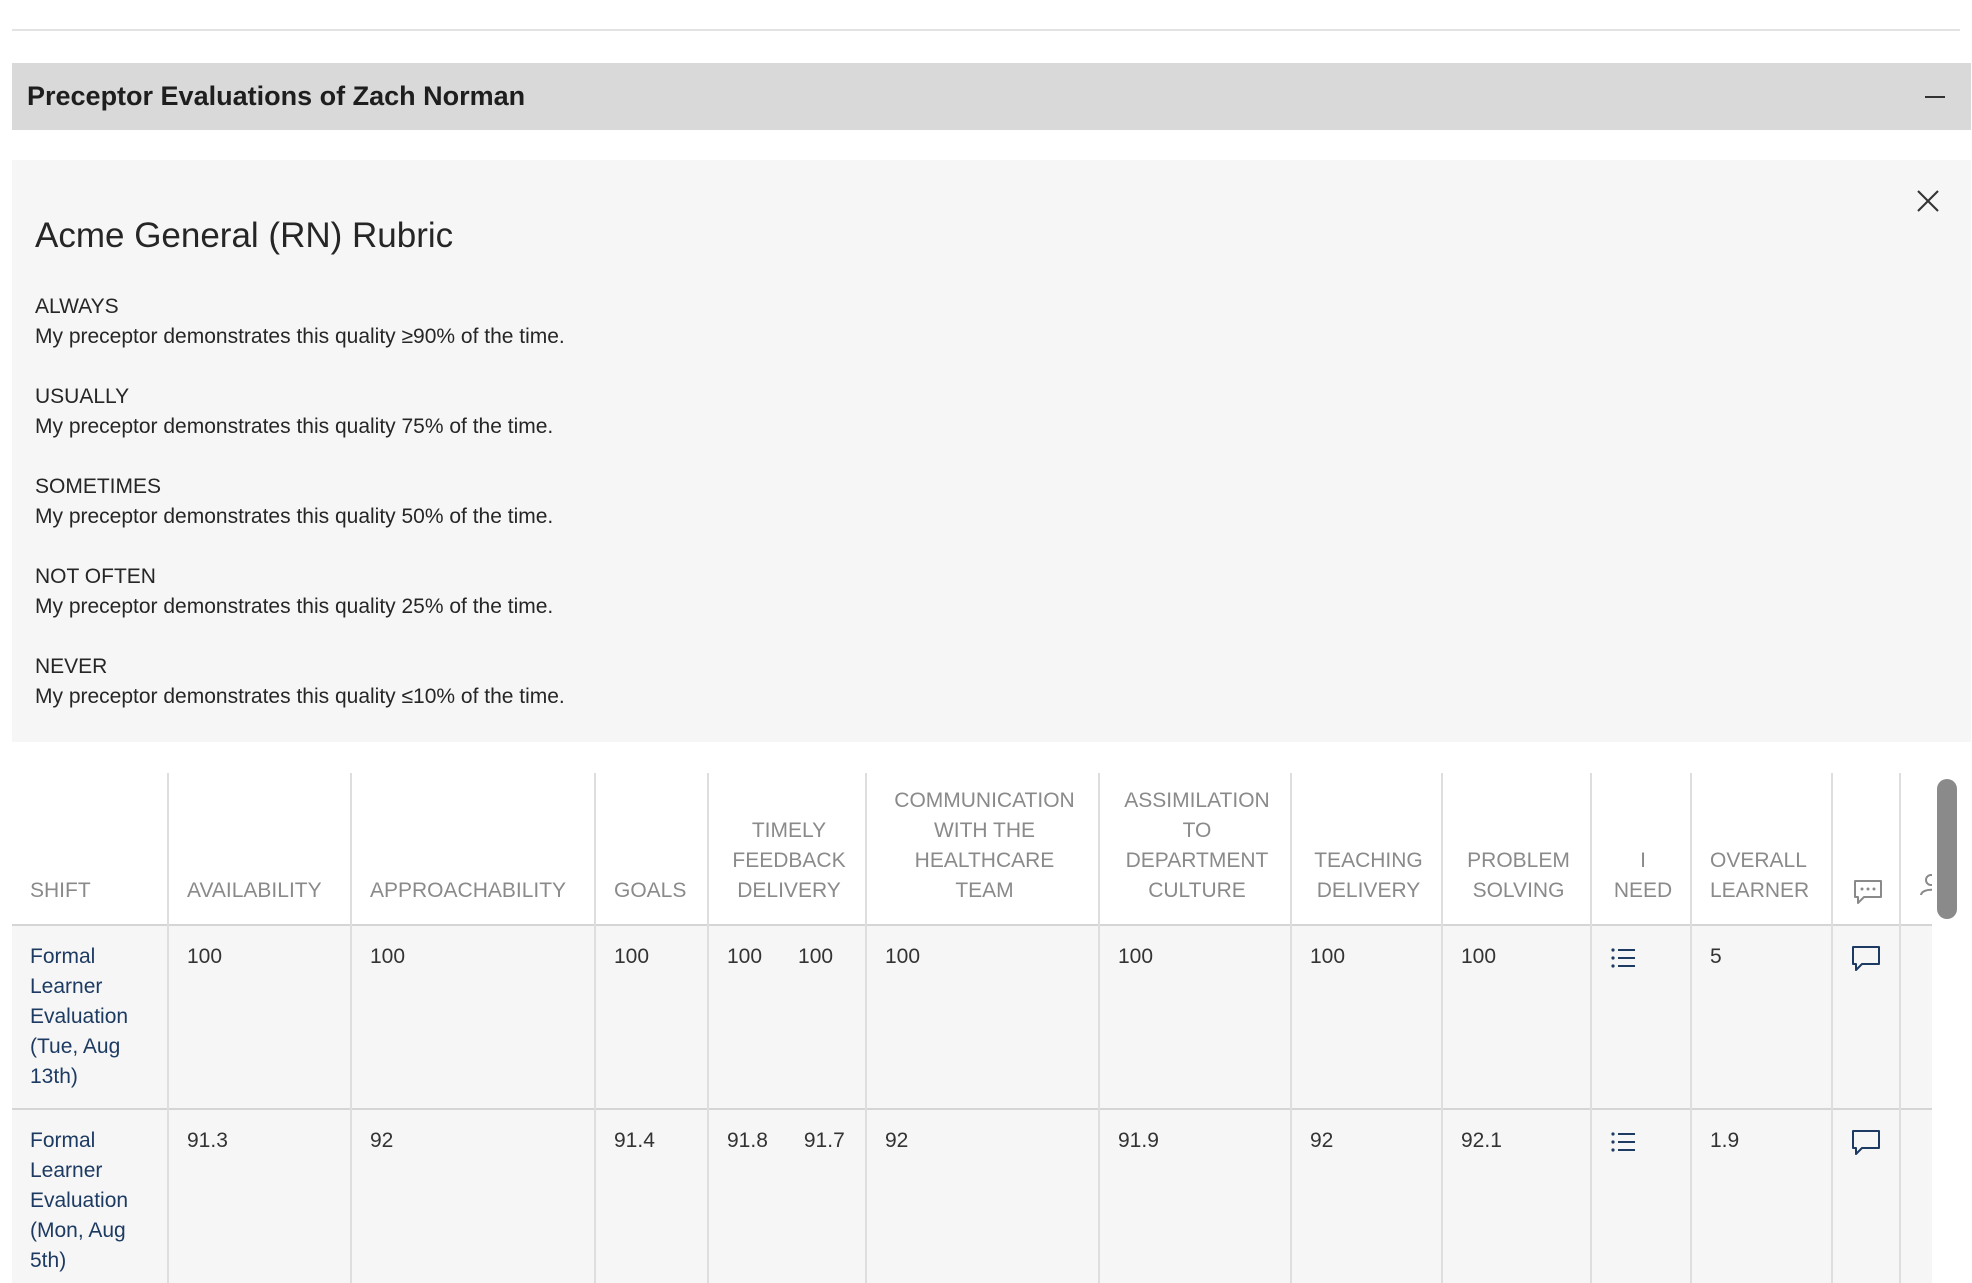  What do you see at coordinates (991, 96) in the screenshot?
I see `section-header: Preceptor Evaluations of Zach Norman` at bounding box center [991, 96].